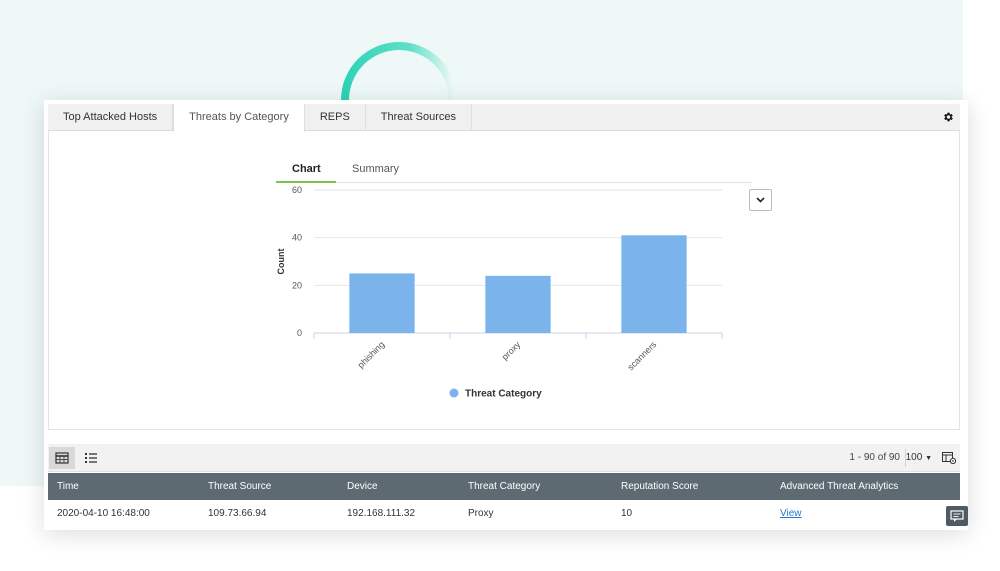  I want to click on y-axis-label: Count, so click(281, 262).